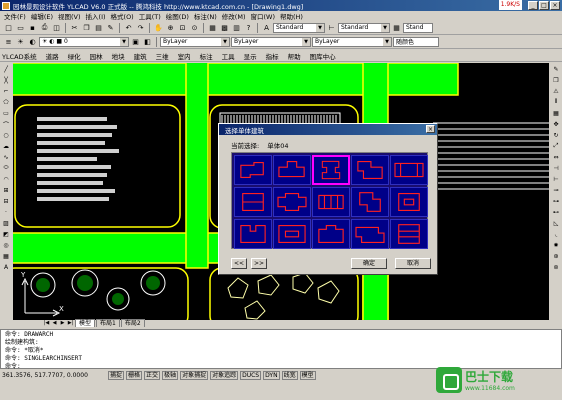 The image size is (562, 400). What do you see at coordinates (556, 124) in the screenshot?
I see `move-icon: ✥` at bounding box center [556, 124].